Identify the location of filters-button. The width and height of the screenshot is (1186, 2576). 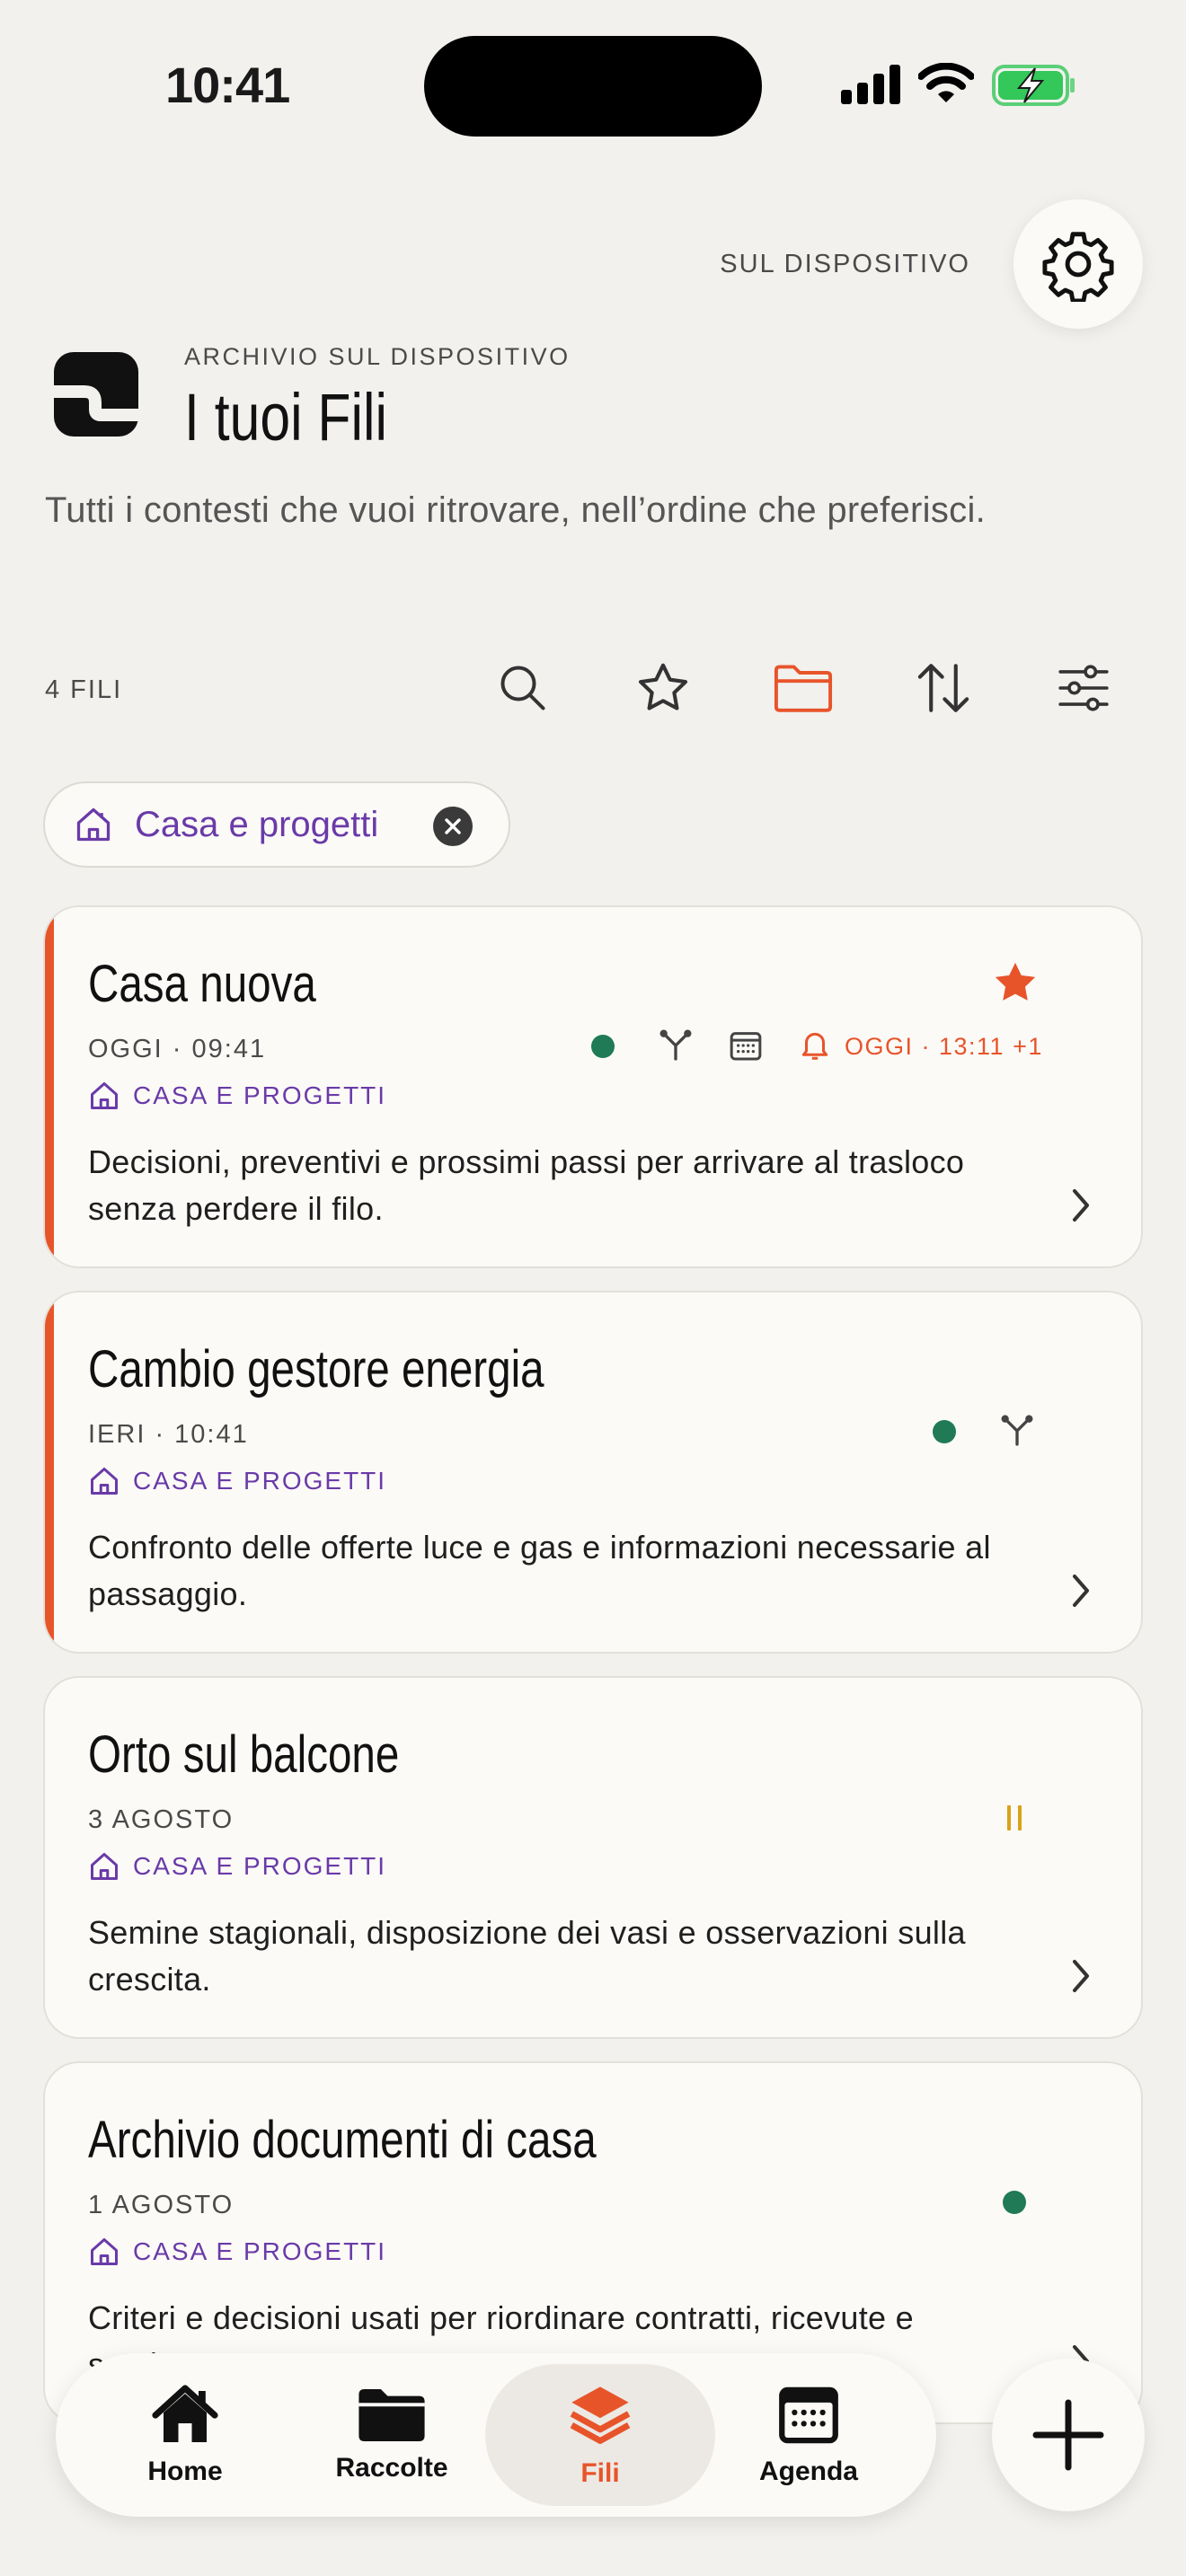
(1084, 688).